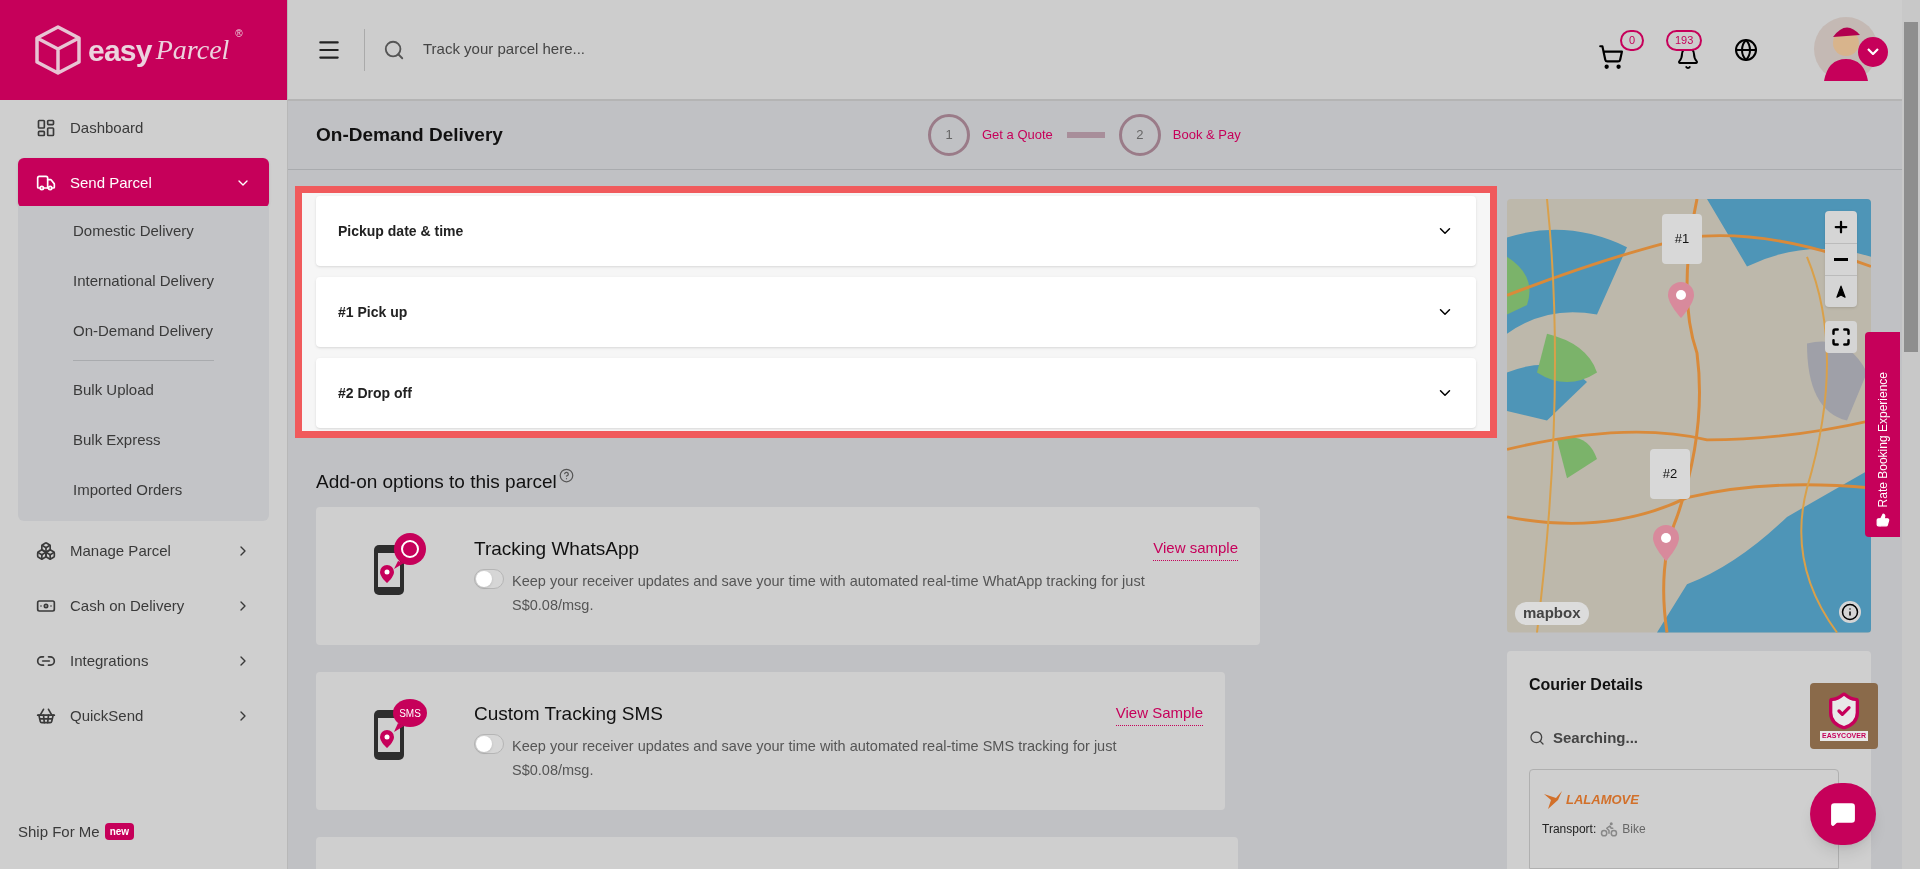 This screenshot has height=869, width=1920. Describe the element at coordinates (143, 716) in the screenshot. I see `sidebar-item: QuickSend` at that location.